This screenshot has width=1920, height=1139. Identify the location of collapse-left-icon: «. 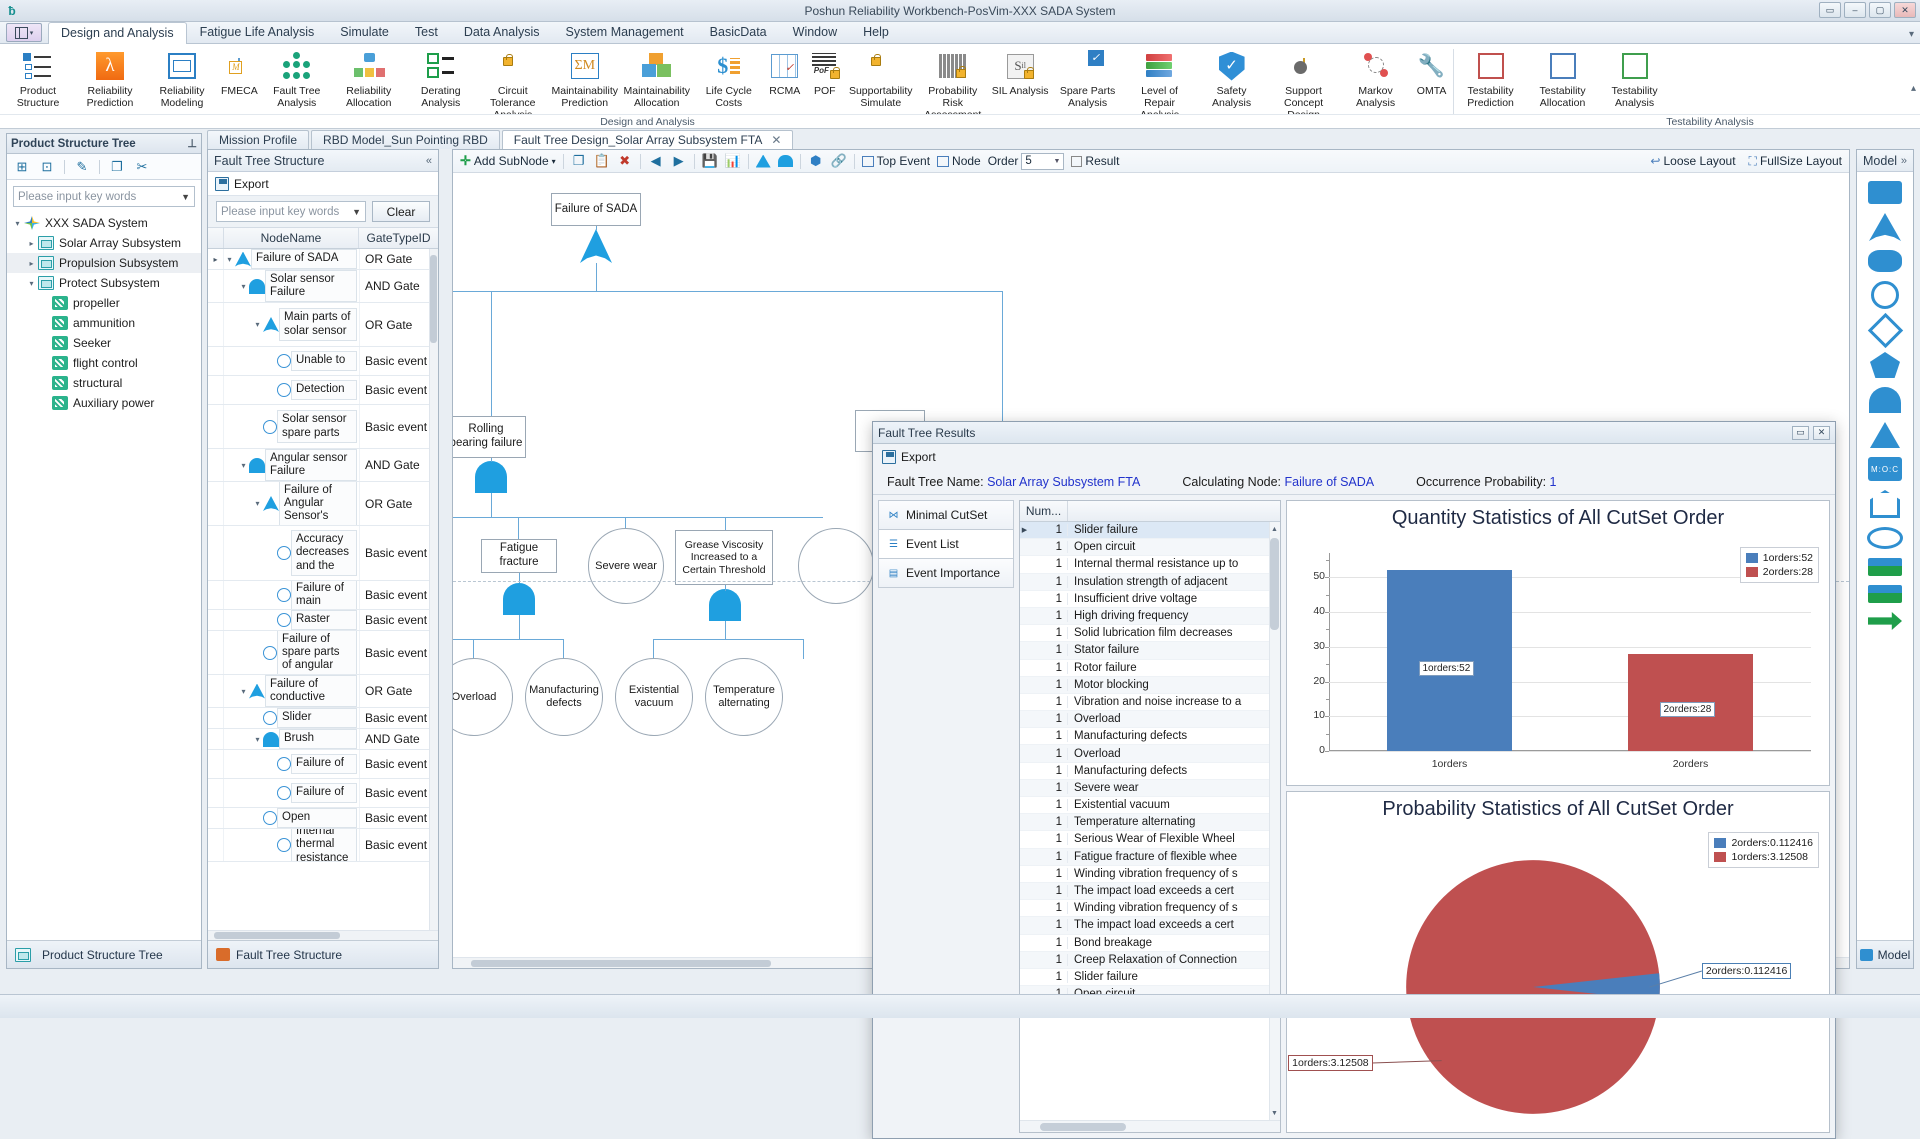
(429, 161).